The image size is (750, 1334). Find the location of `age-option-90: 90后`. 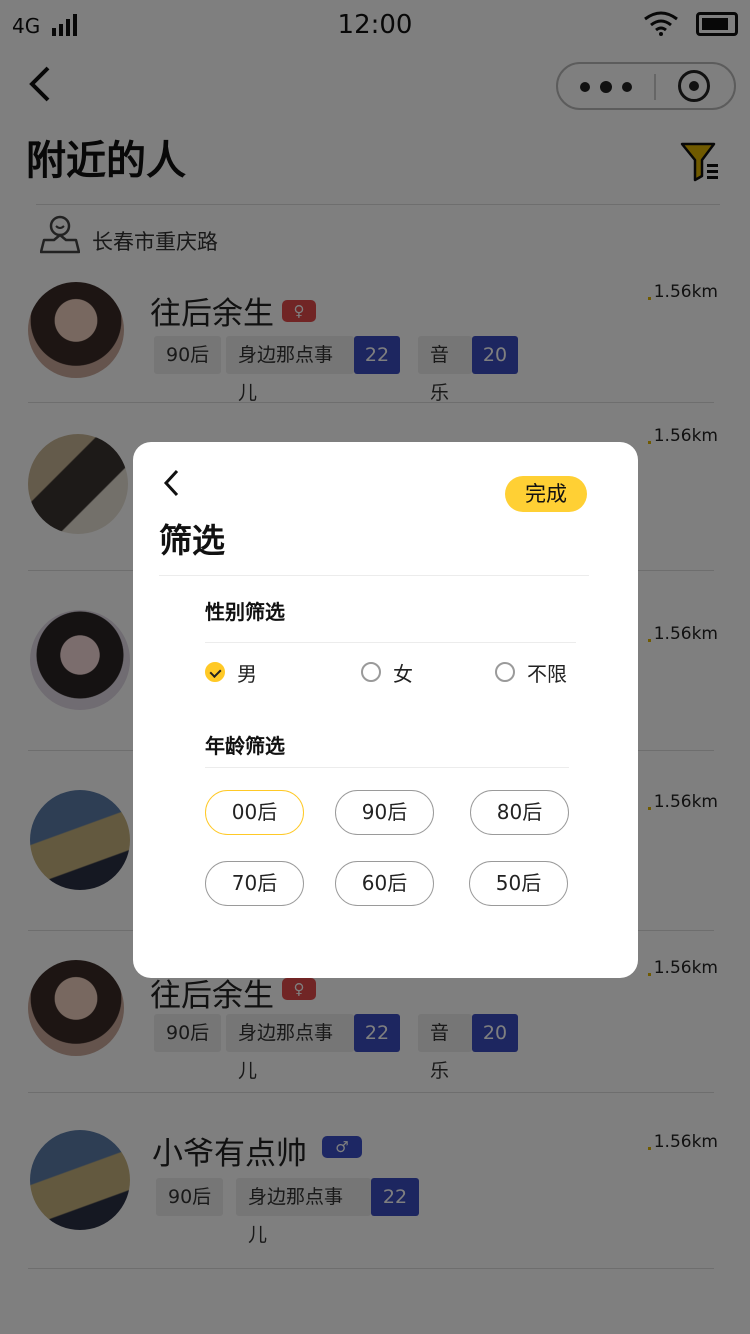

age-option-90: 90后 is located at coordinates (384, 812).